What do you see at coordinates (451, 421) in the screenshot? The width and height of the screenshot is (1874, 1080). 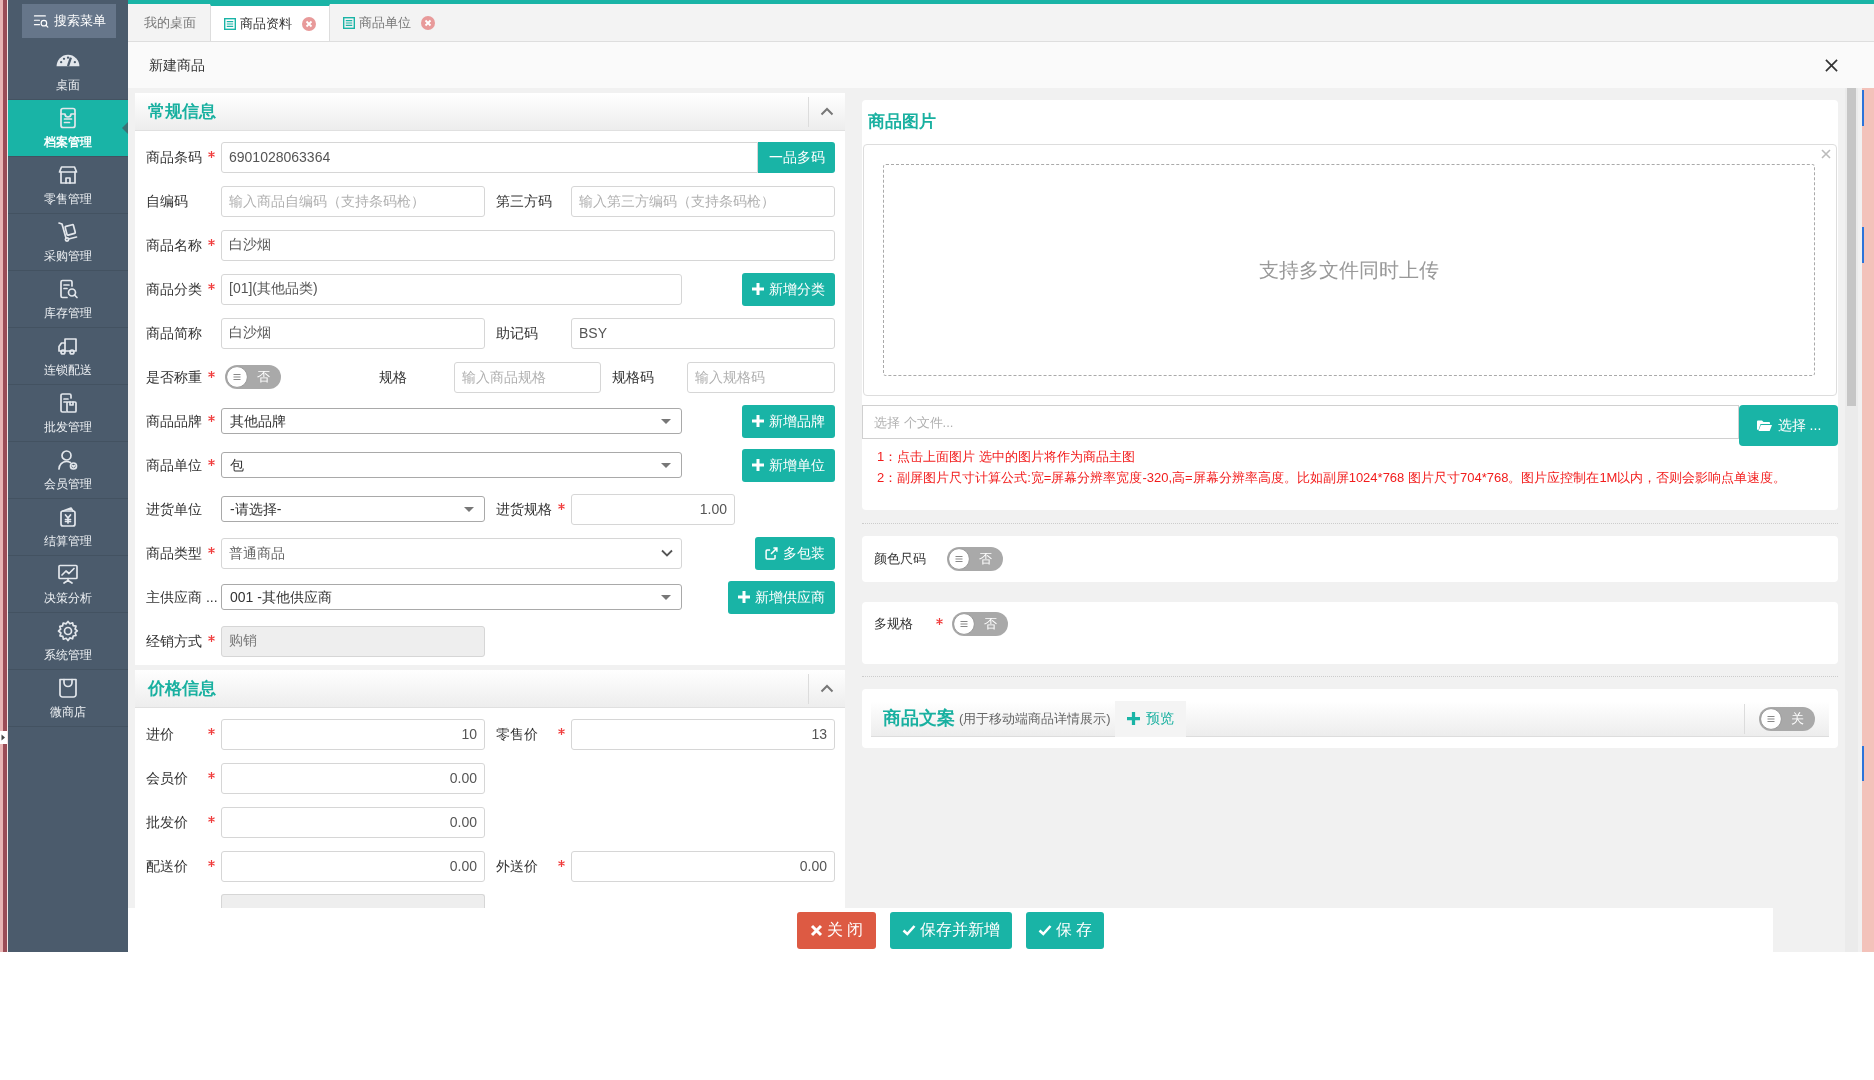 I see `dropdown: 其他品牌` at bounding box center [451, 421].